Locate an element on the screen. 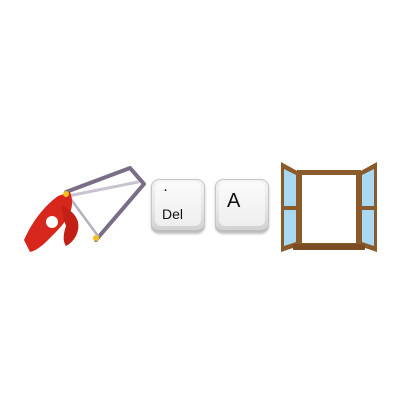  delete-key-icon: · Del is located at coordinates (178, 206).